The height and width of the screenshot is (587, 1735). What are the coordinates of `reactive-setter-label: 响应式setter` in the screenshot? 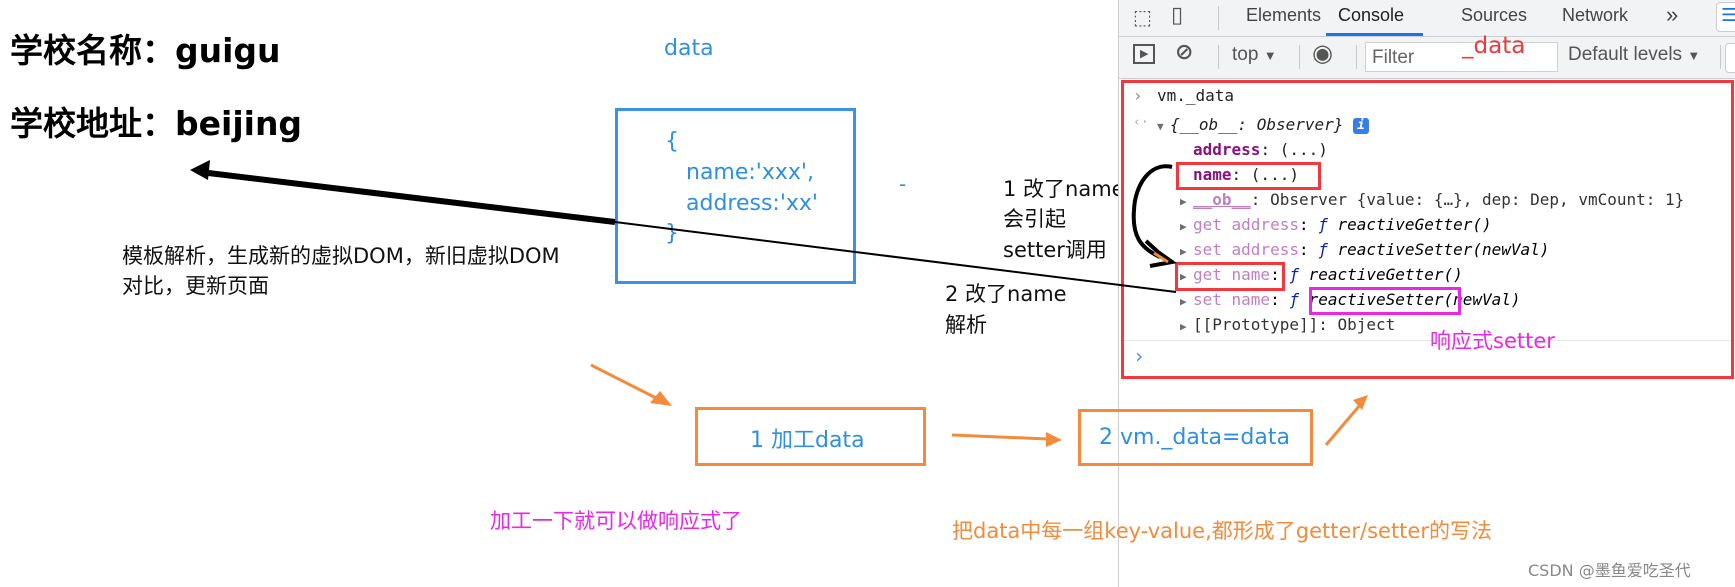 It's located at (1492, 341).